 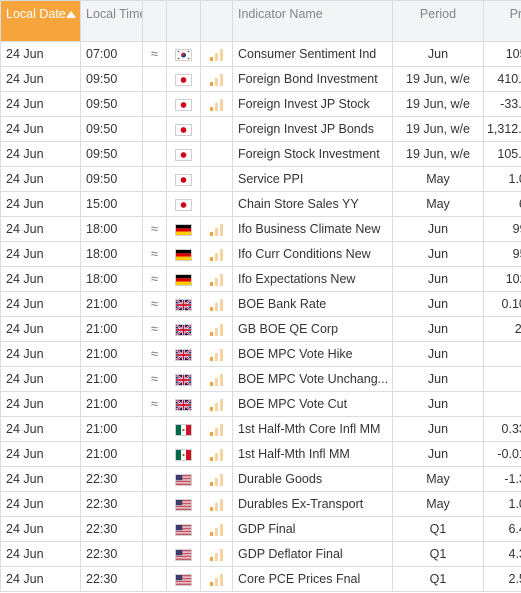 What do you see at coordinates (312, 529) in the screenshot?
I see `indicator-name-cell: GDP Final` at bounding box center [312, 529].